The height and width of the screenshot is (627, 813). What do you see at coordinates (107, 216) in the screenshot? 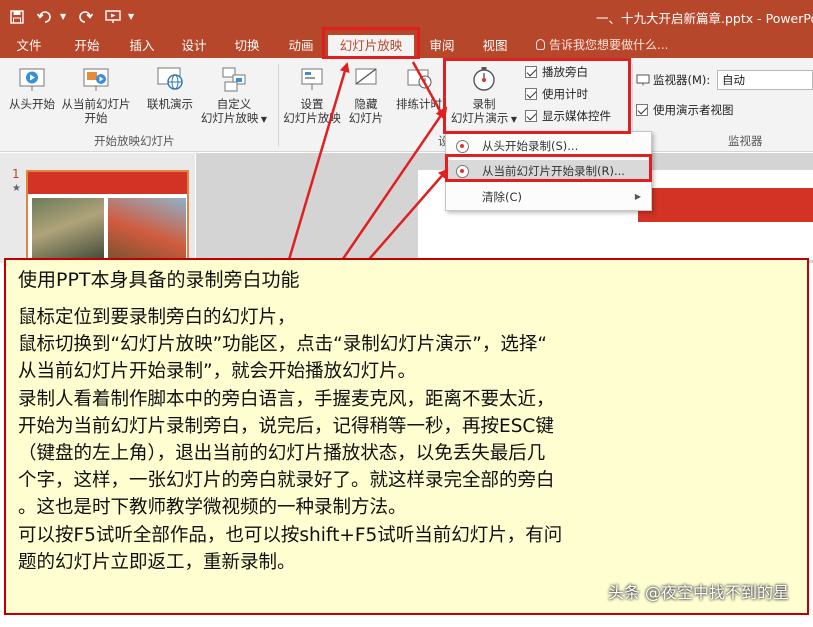
I see `slide-thumbnail` at bounding box center [107, 216].